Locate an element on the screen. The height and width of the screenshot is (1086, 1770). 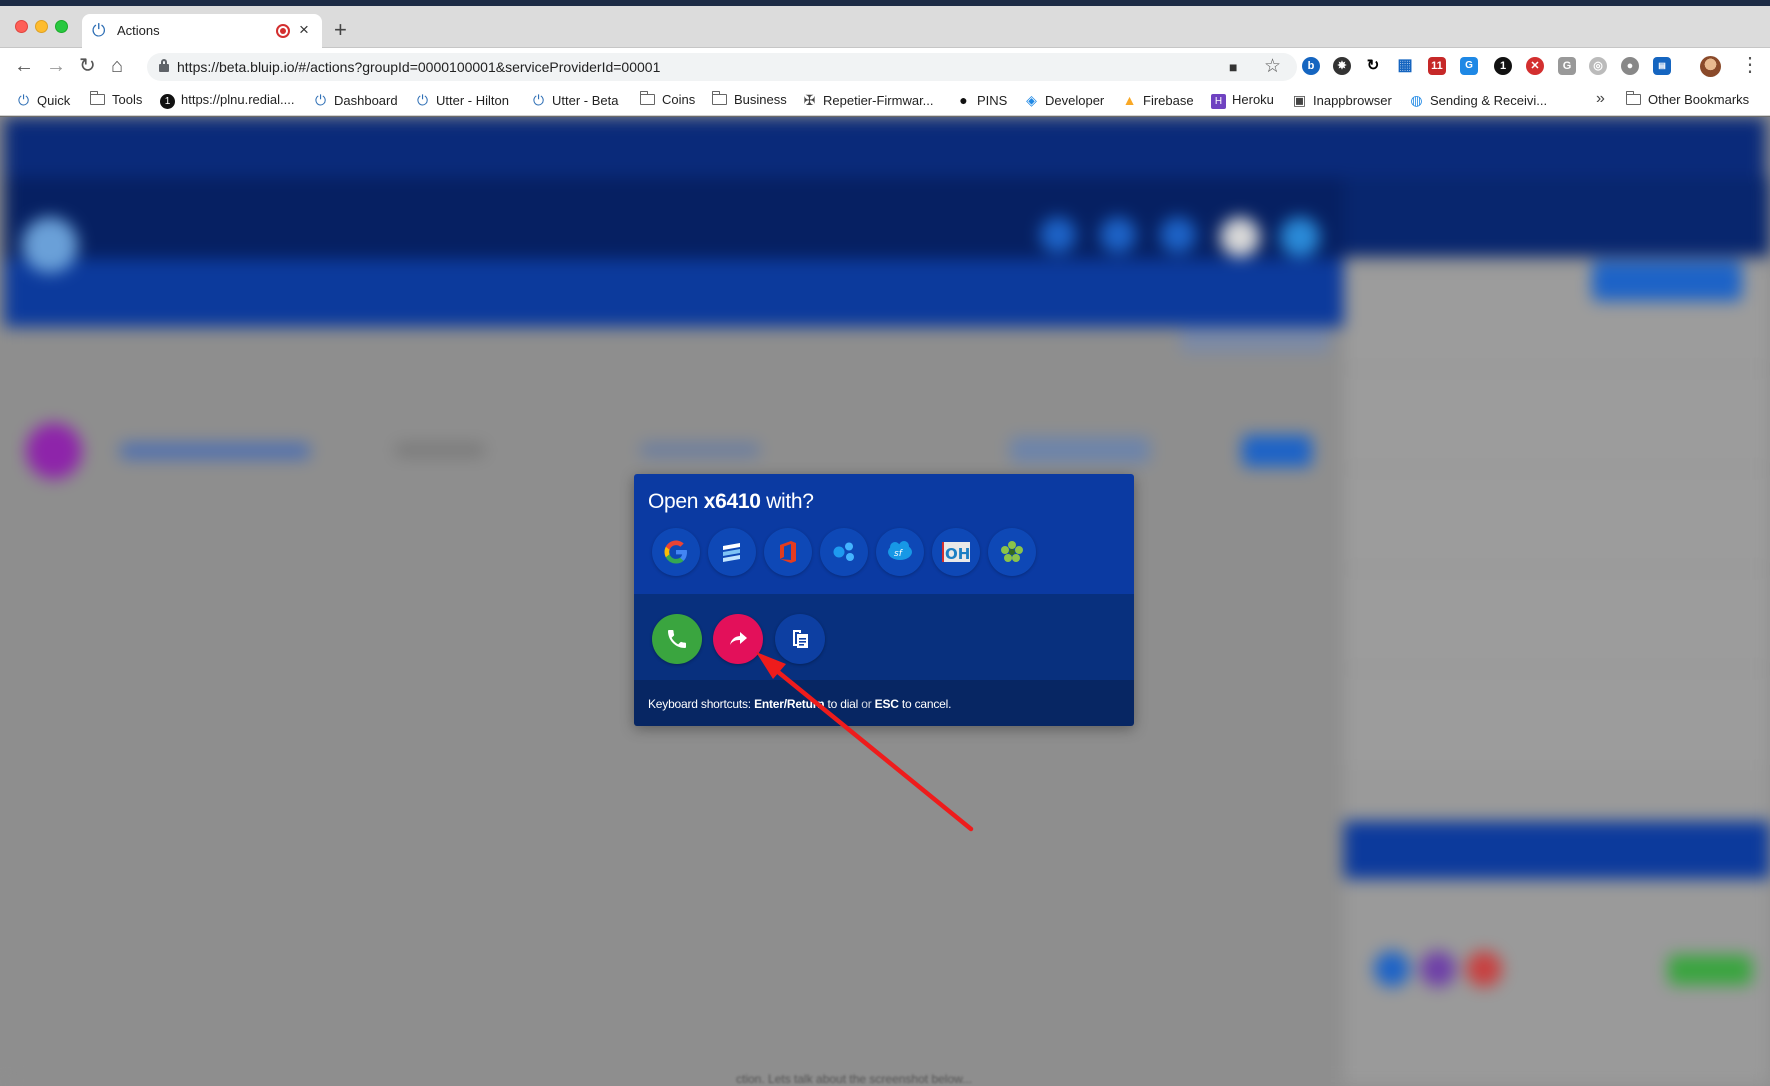
modal-title: Open x6410 with? is located at coordinates (731, 501).